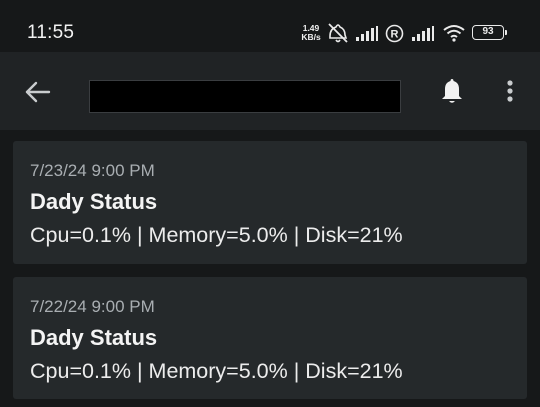  What do you see at coordinates (454, 33) in the screenshot?
I see `wifi-icon` at bounding box center [454, 33].